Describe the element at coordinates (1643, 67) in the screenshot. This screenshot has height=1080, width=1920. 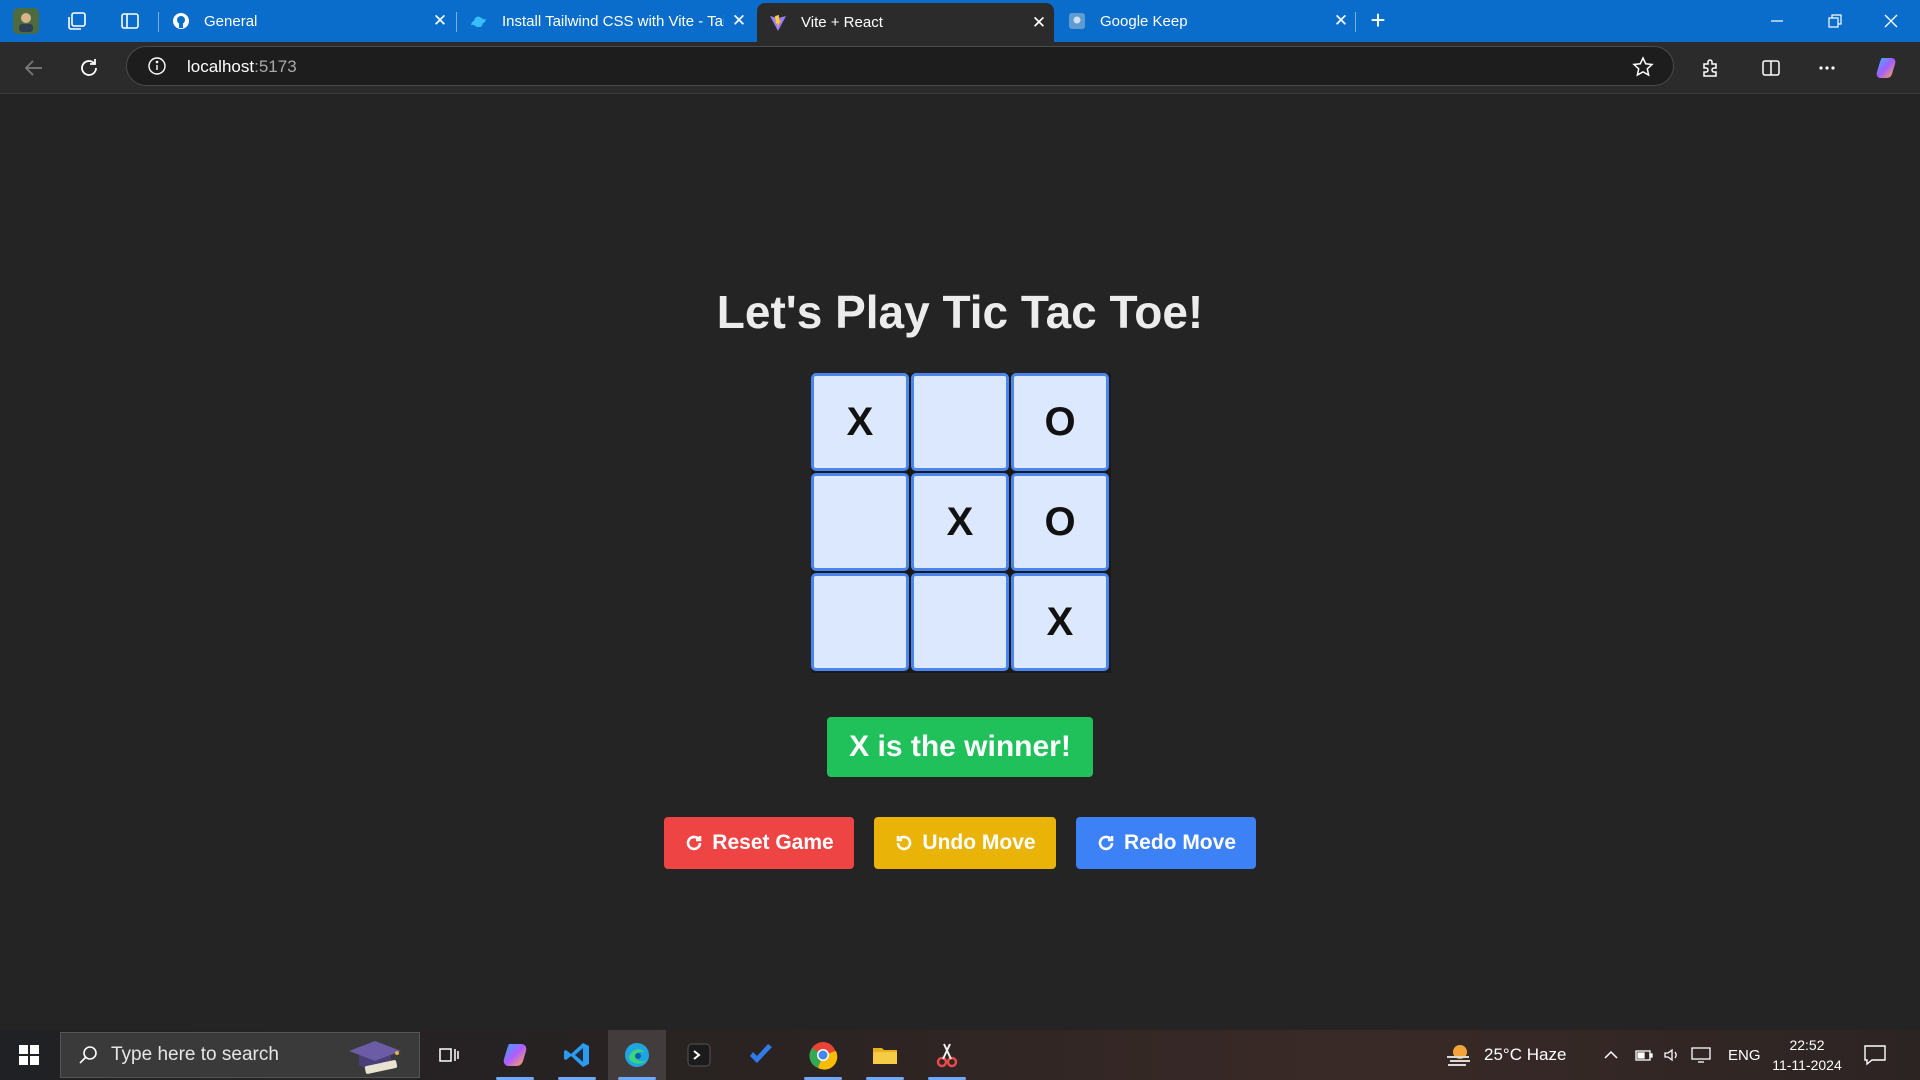
I see `favorite-star-icon` at that location.